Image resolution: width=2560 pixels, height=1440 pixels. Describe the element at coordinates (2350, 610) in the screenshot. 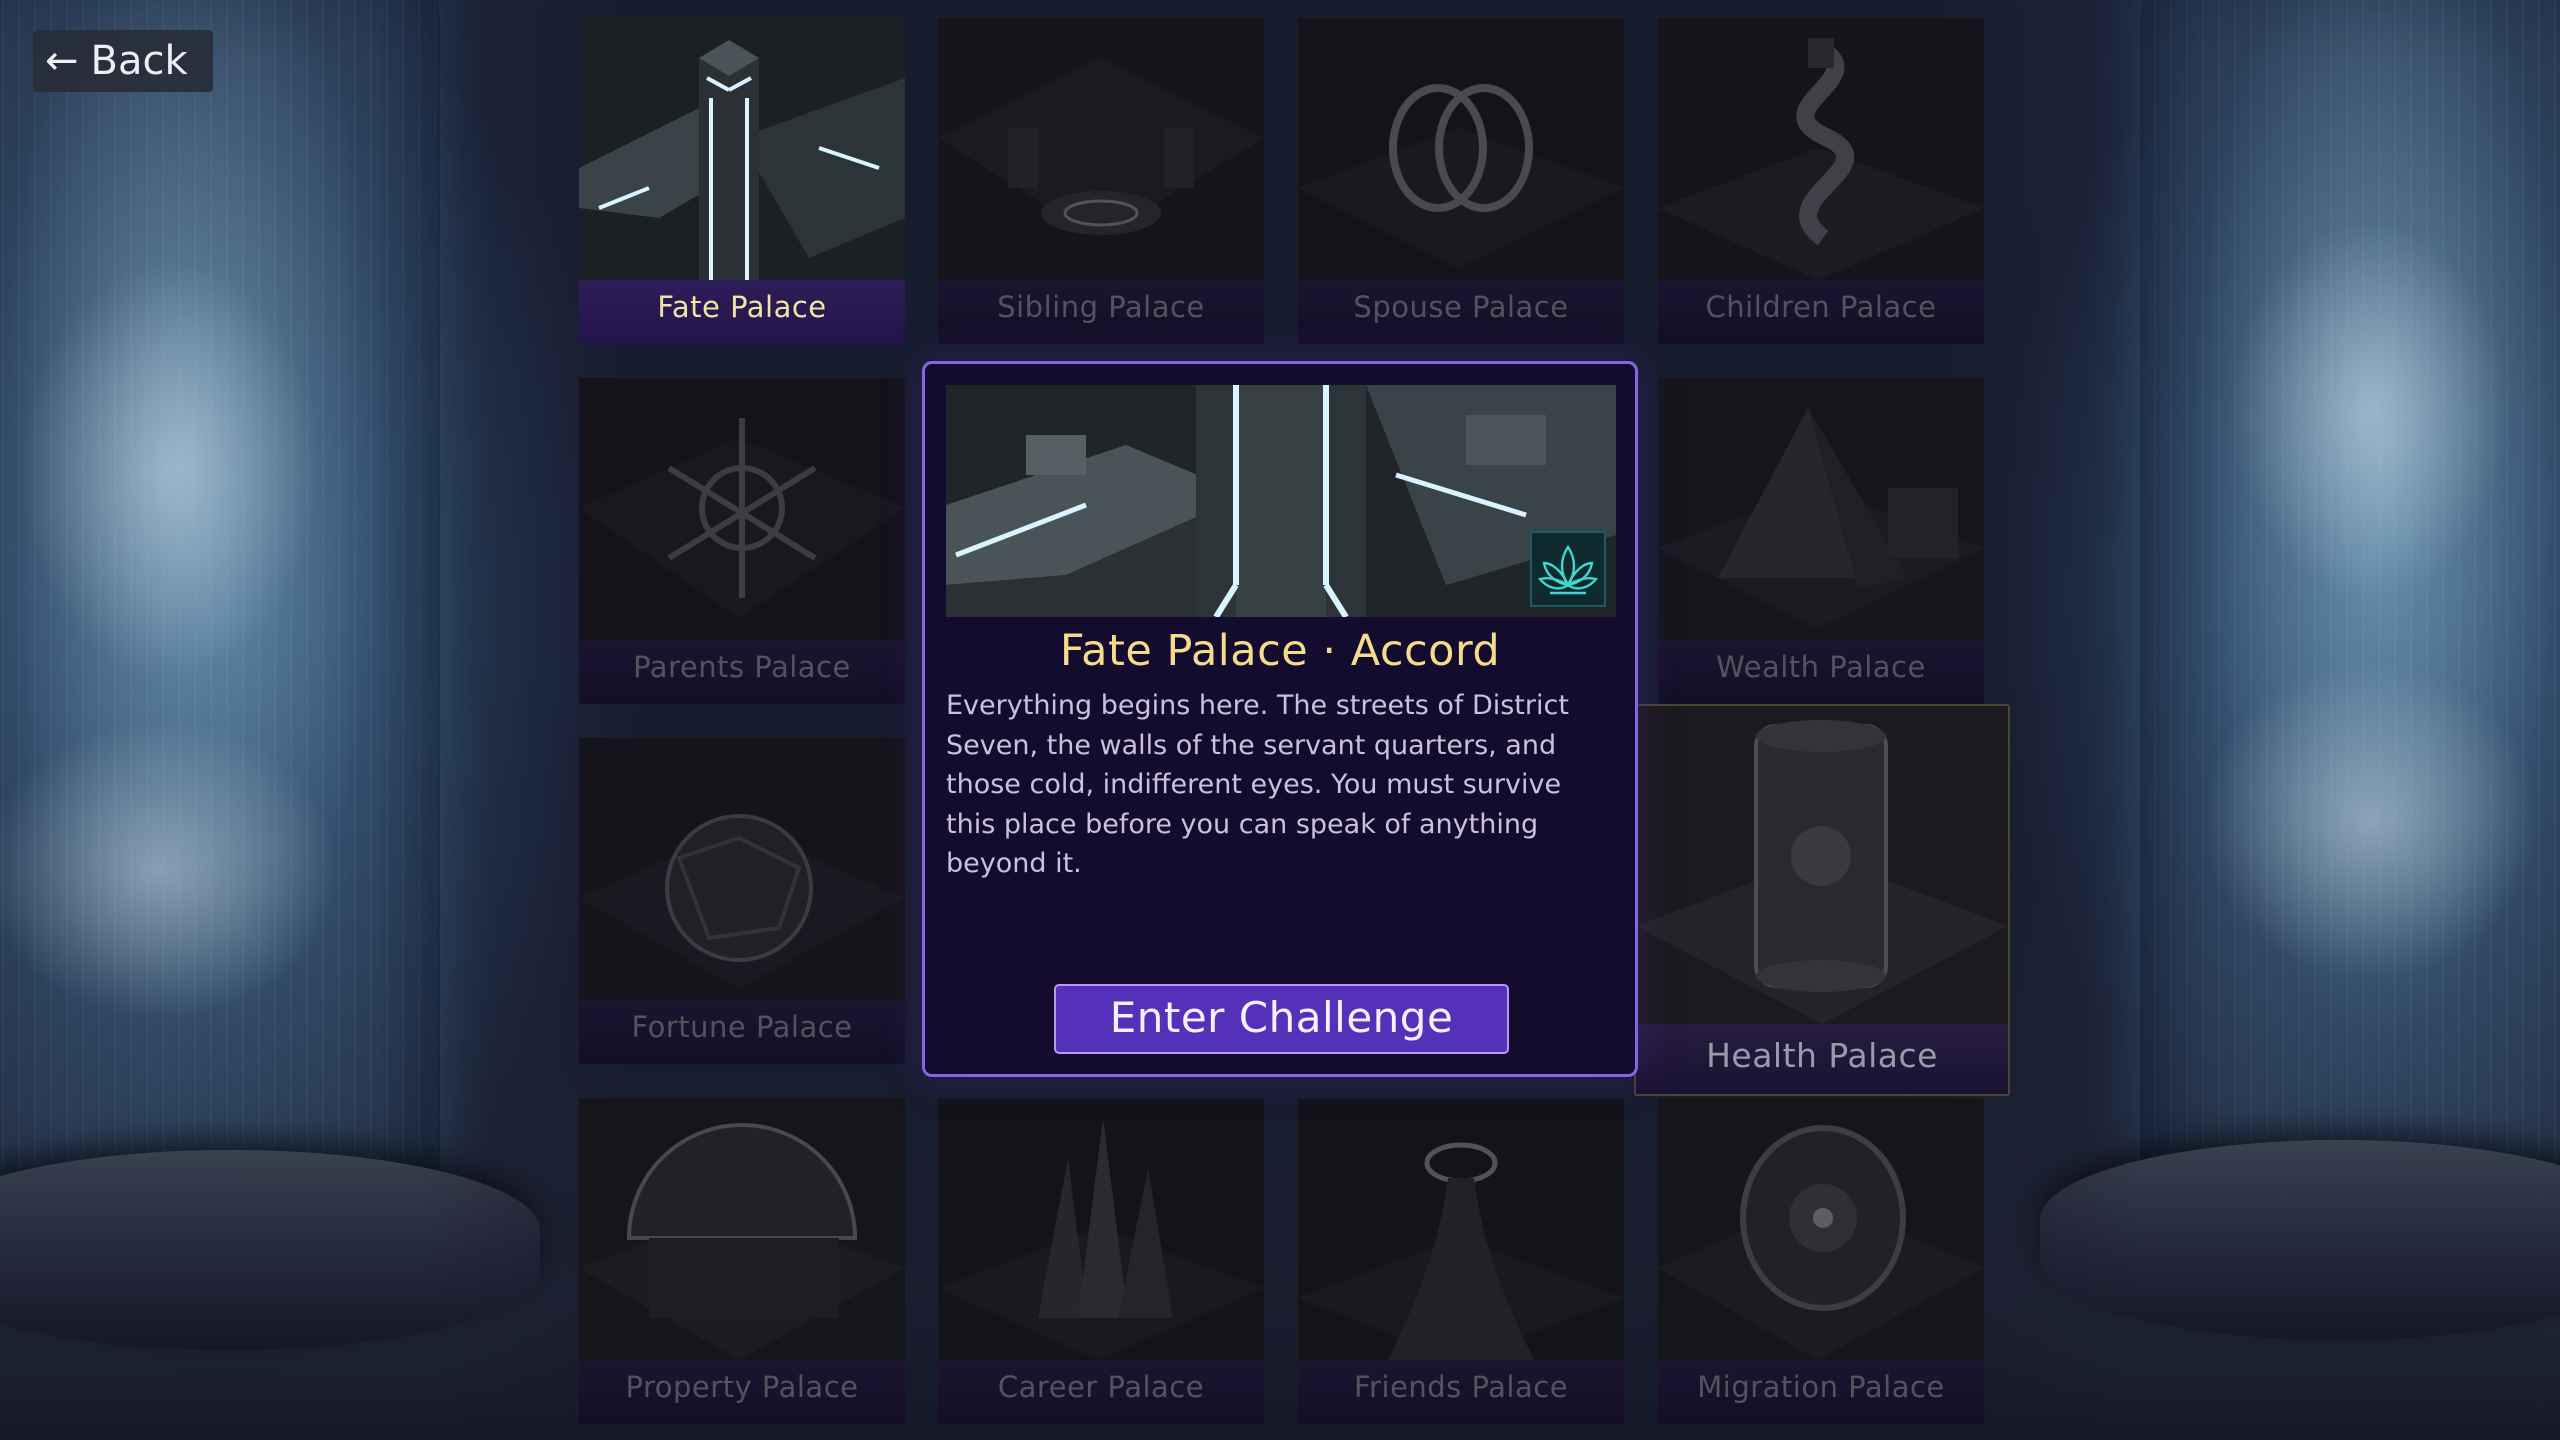

I see `right-glass-tube` at that location.